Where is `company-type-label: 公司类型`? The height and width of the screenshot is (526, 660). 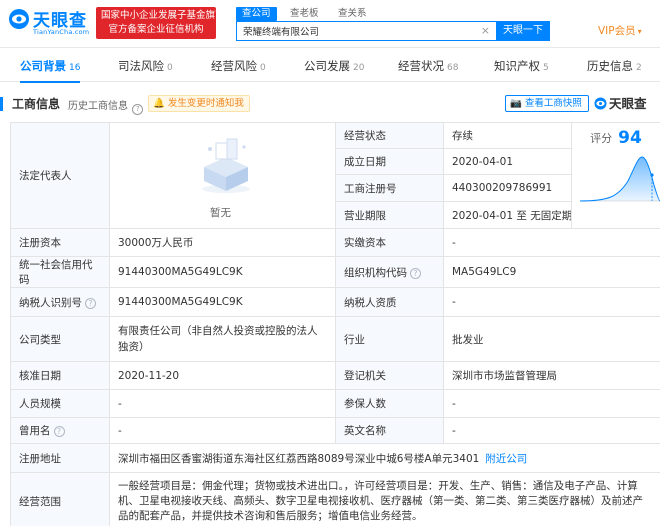
company-type-label: 公司类型 is located at coordinates (60, 339).